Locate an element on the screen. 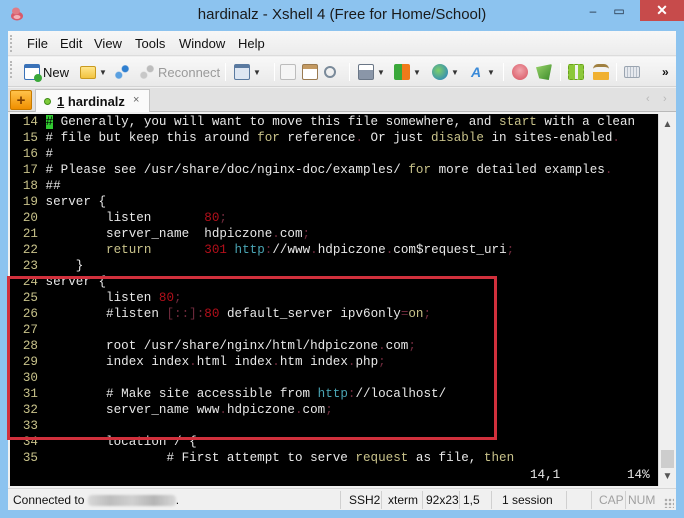  terminal-size: 92x23 is located at coordinates (442, 500).